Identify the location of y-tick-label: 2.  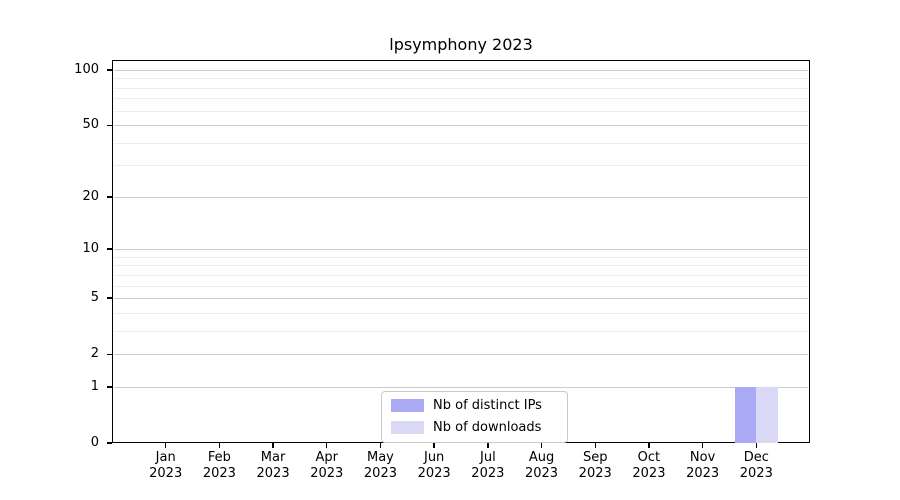
(94, 354).